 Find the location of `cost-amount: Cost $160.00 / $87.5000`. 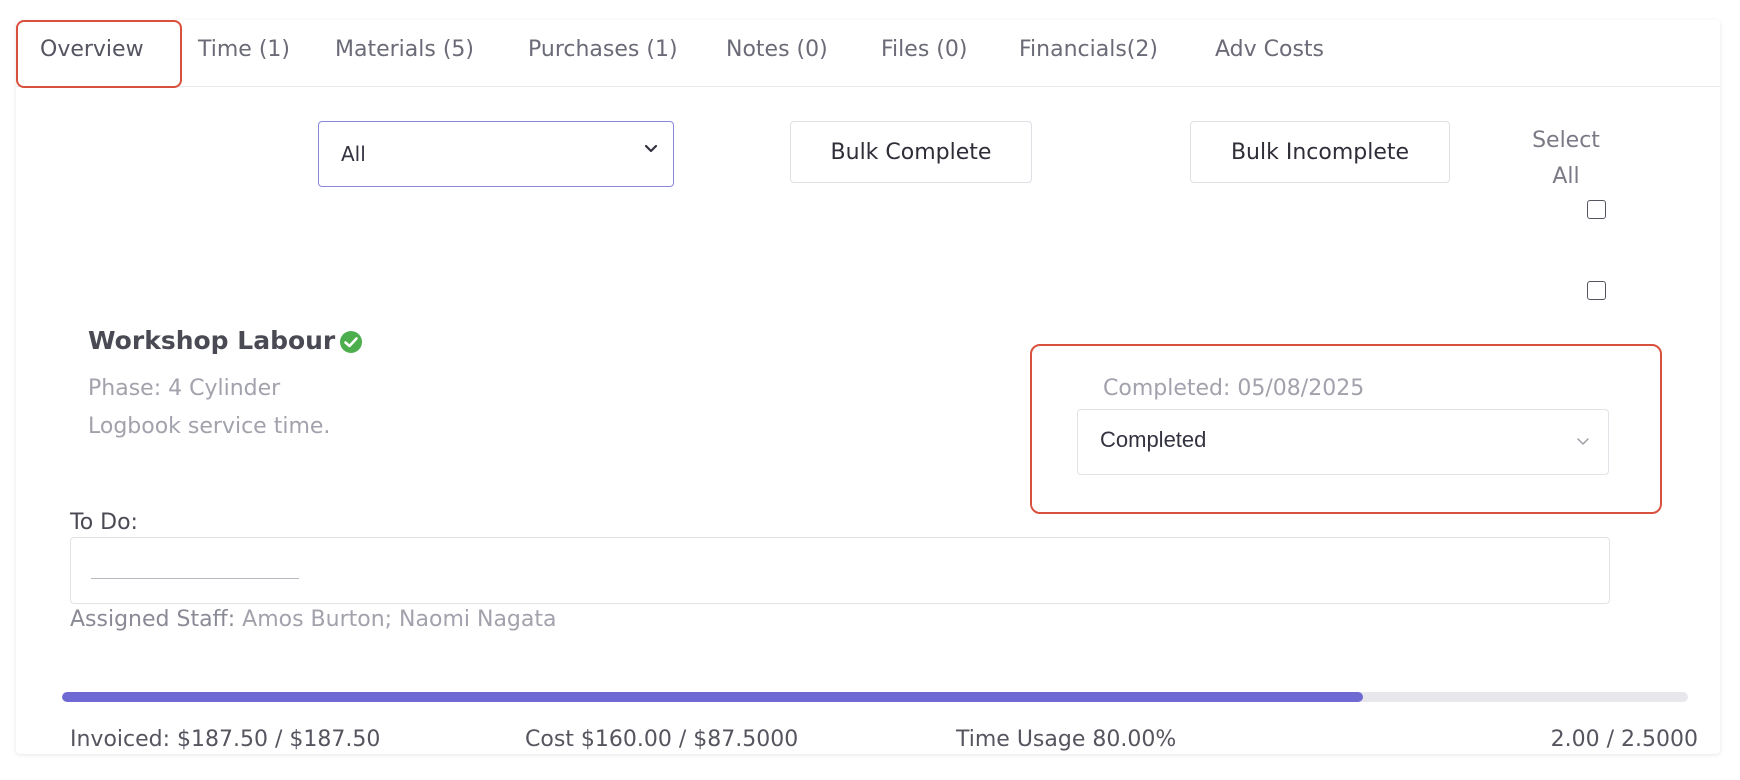

cost-amount: Cost $160.00 / $87.5000 is located at coordinates (662, 739).